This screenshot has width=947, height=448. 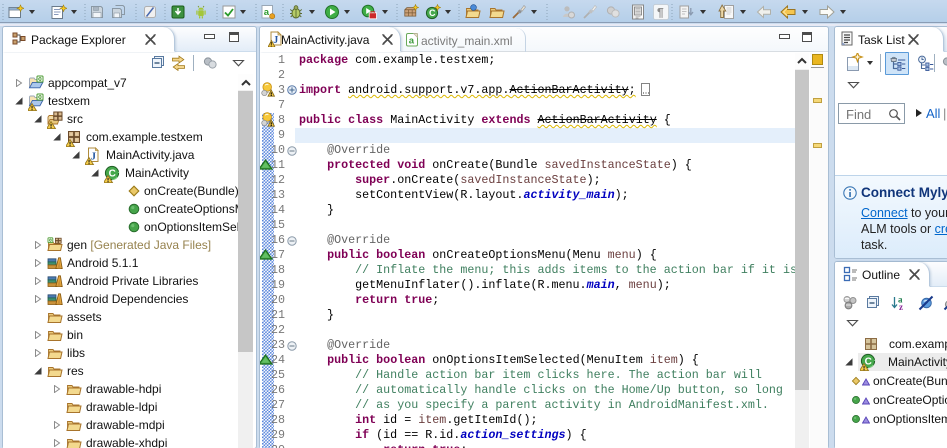 I want to click on svg-text: z, so click(x=901, y=306).